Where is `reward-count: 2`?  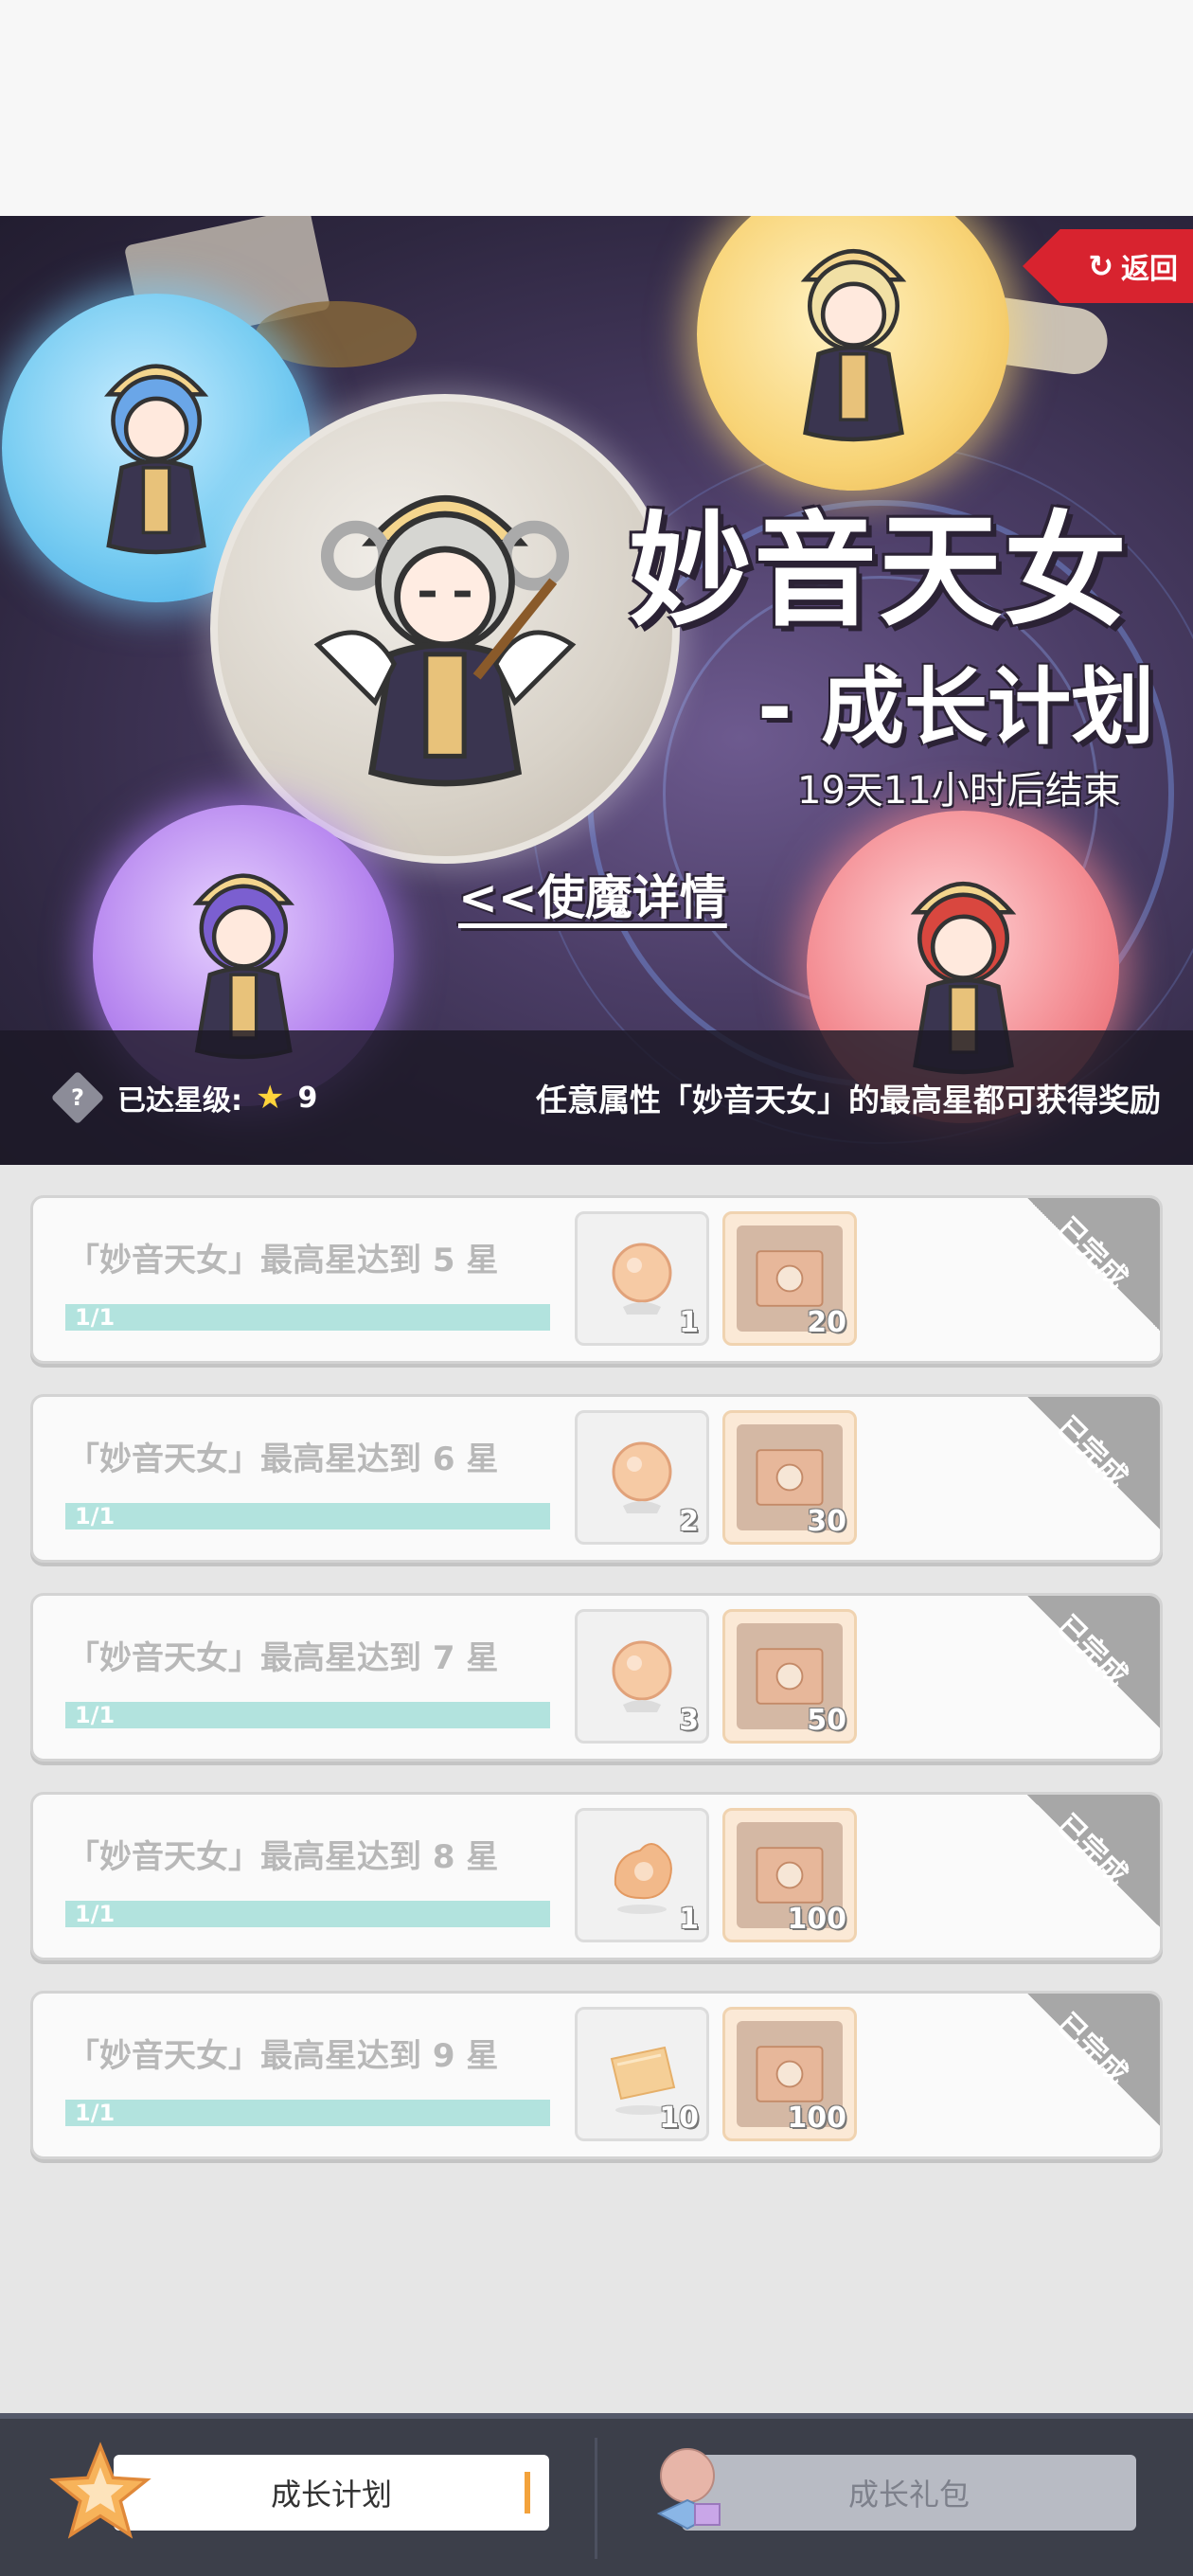
reward-count: 2 is located at coordinates (689, 1521).